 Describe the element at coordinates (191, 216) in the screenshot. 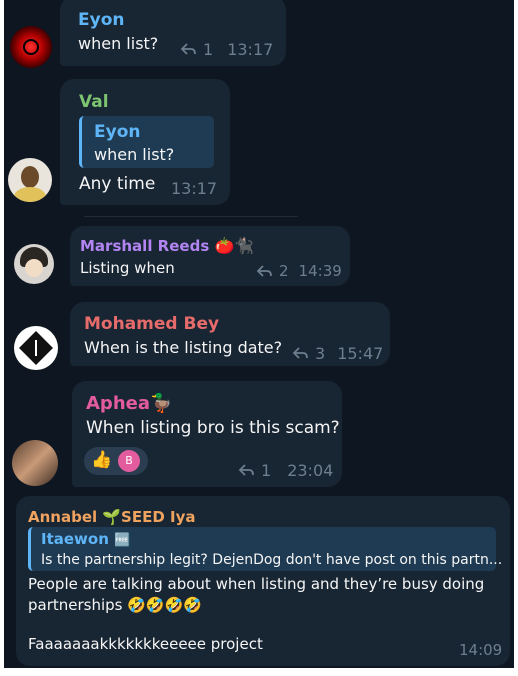

I see `divider` at that location.